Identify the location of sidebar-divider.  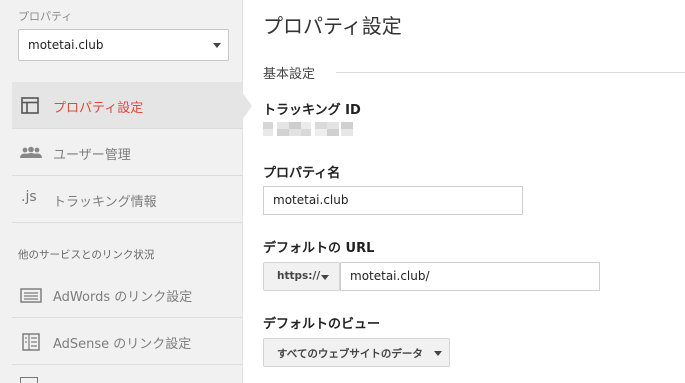
(242, 191).